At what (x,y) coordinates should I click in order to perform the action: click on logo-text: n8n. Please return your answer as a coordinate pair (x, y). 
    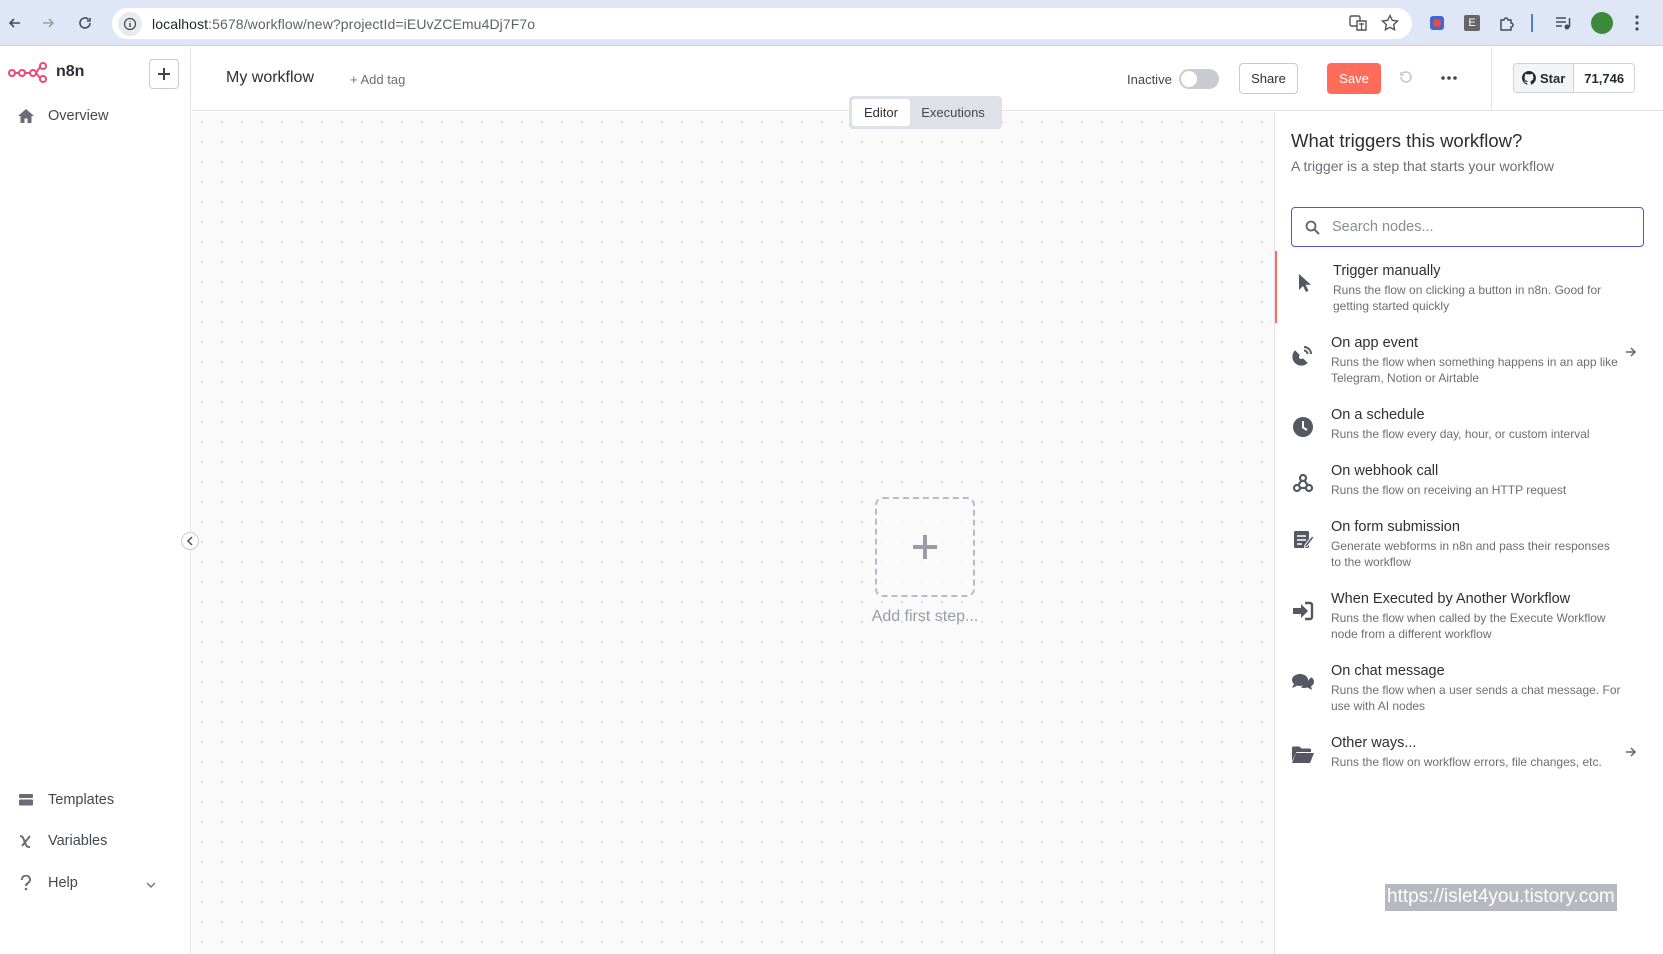
    Looking at the image, I should click on (70, 71).